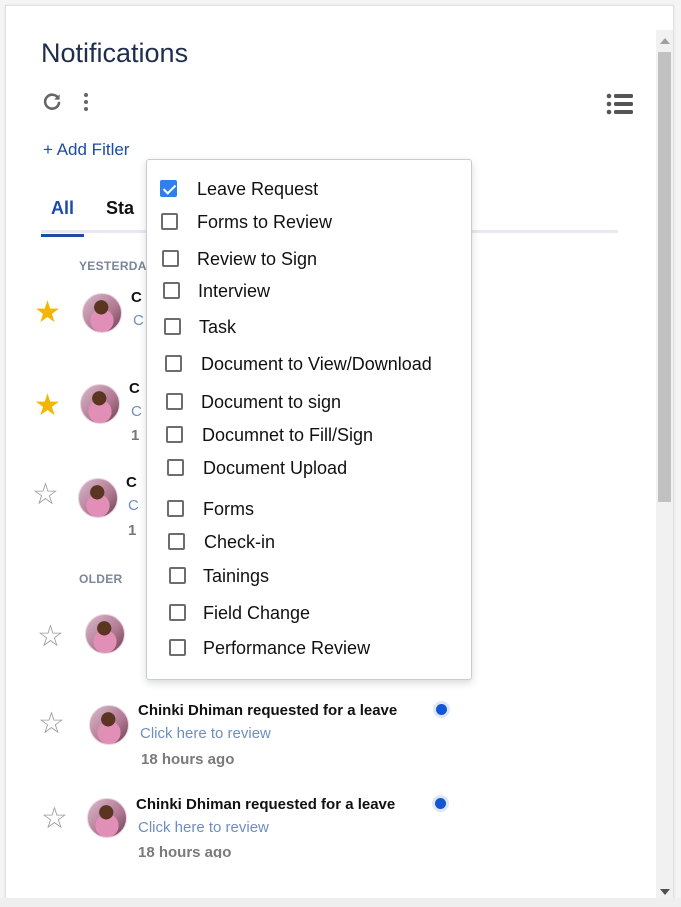 The width and height of the screenshot is (681, 907). I want to click on filter-option-label: Document to View/Download, so click(316, 364).